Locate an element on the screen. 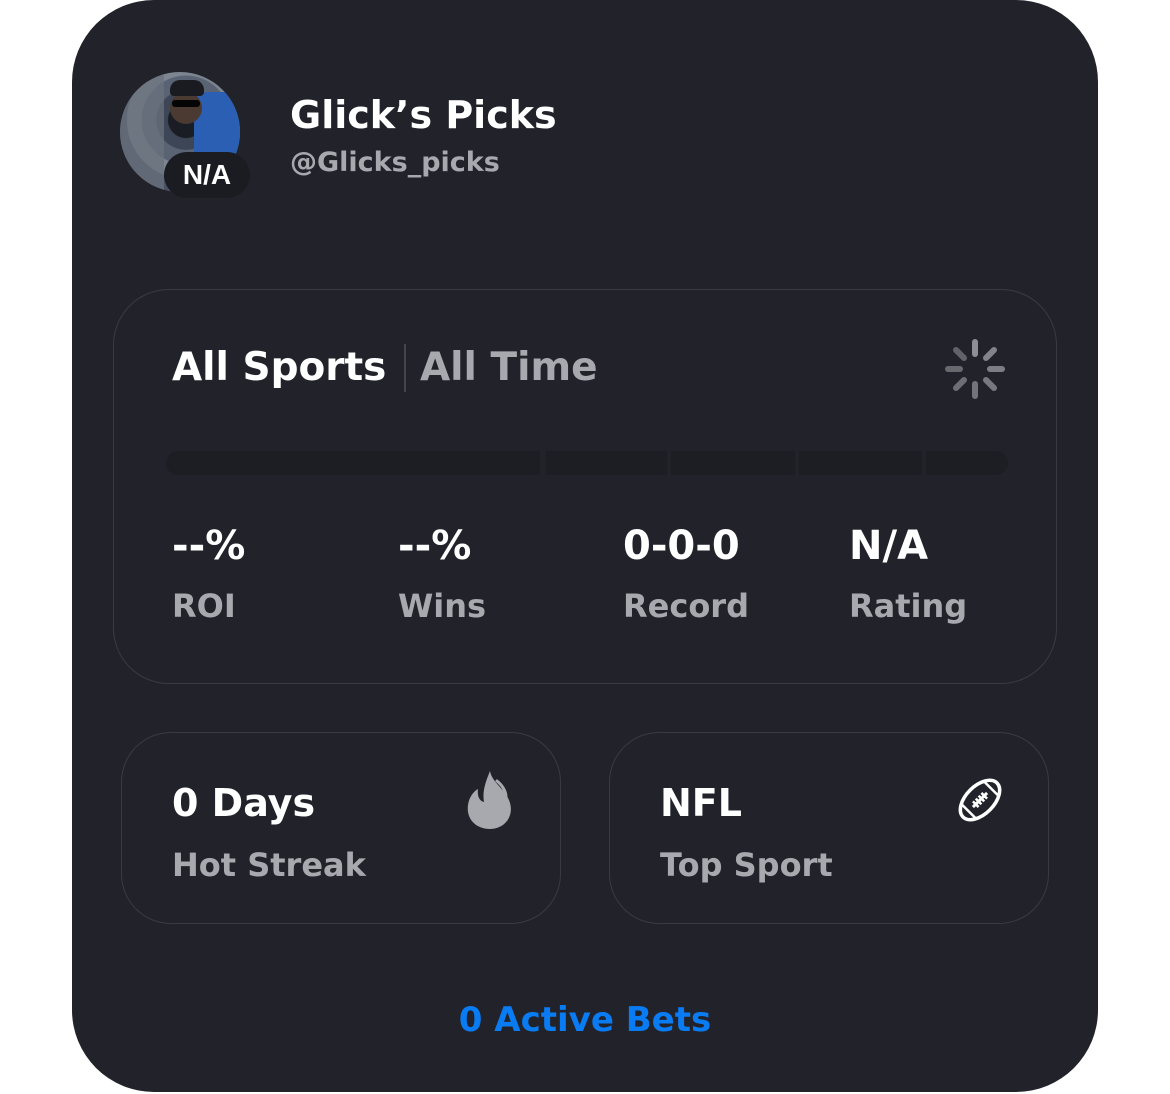 The height and width of the screenshot is (1094, 1170). record-progress-bar is located at coordinates (587, 463).